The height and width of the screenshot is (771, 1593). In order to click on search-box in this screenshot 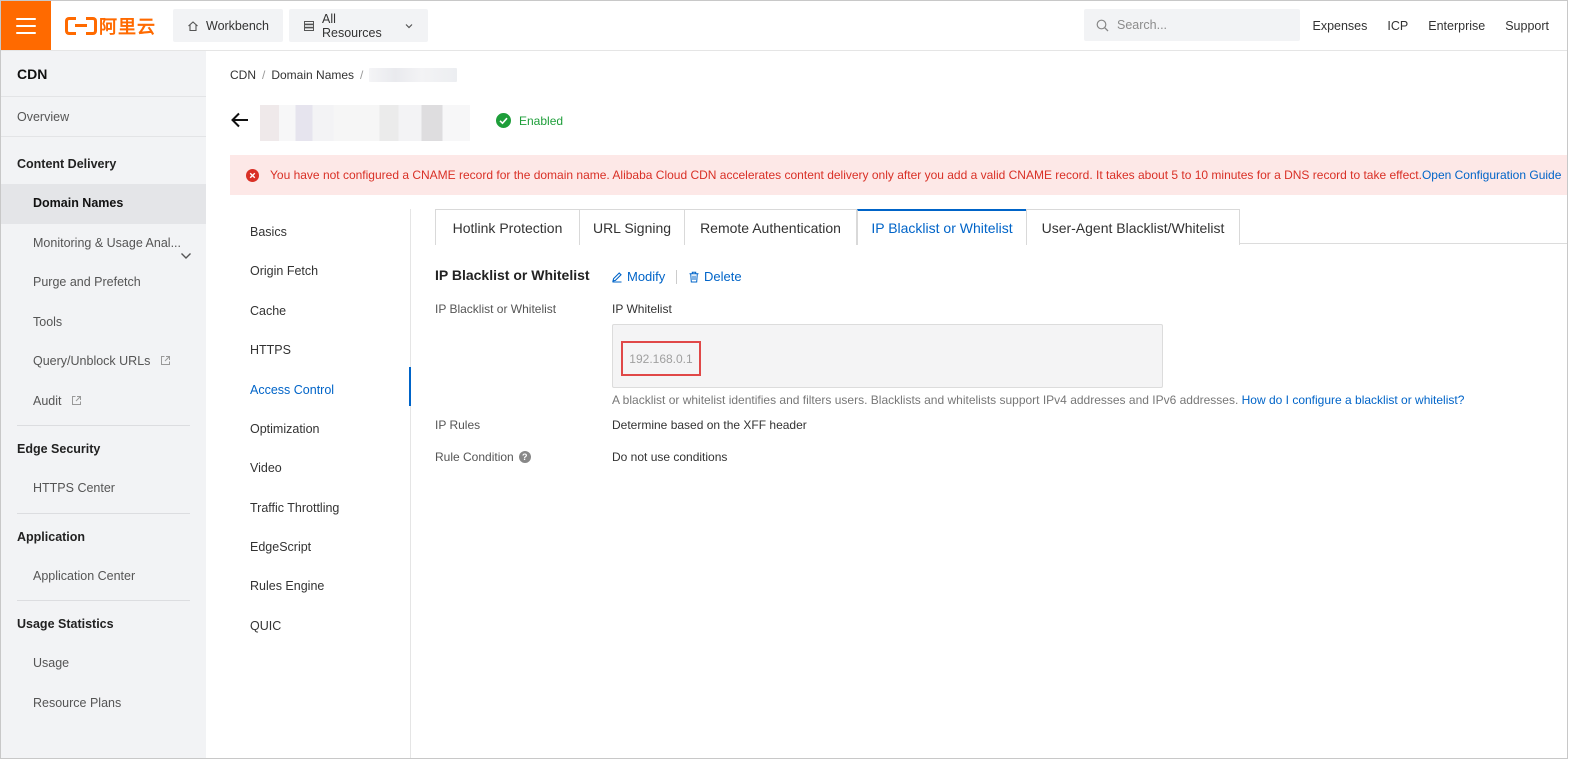, I will do `click(1192, 25)`.